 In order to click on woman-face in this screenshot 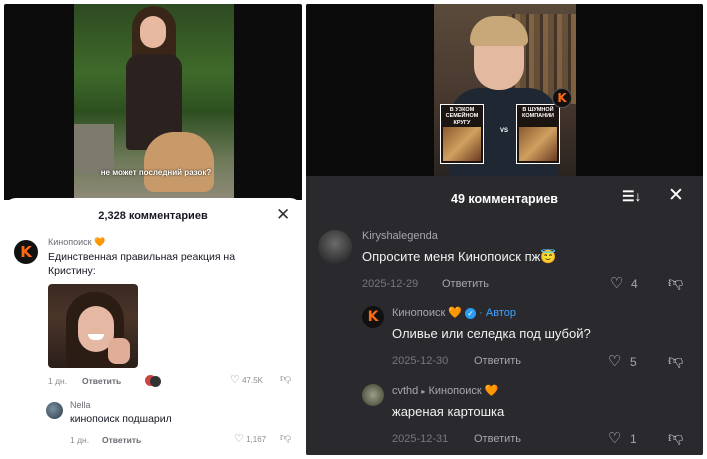, I will do `click(153, 32)`.